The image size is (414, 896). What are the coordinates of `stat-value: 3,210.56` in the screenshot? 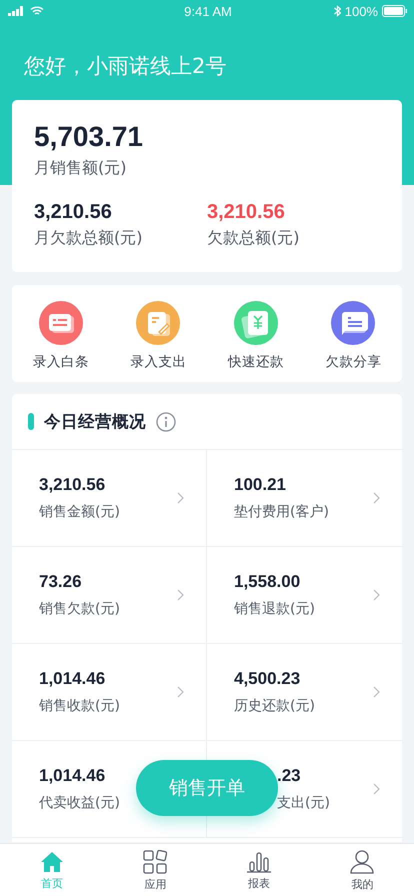 It's located at (72, 485).